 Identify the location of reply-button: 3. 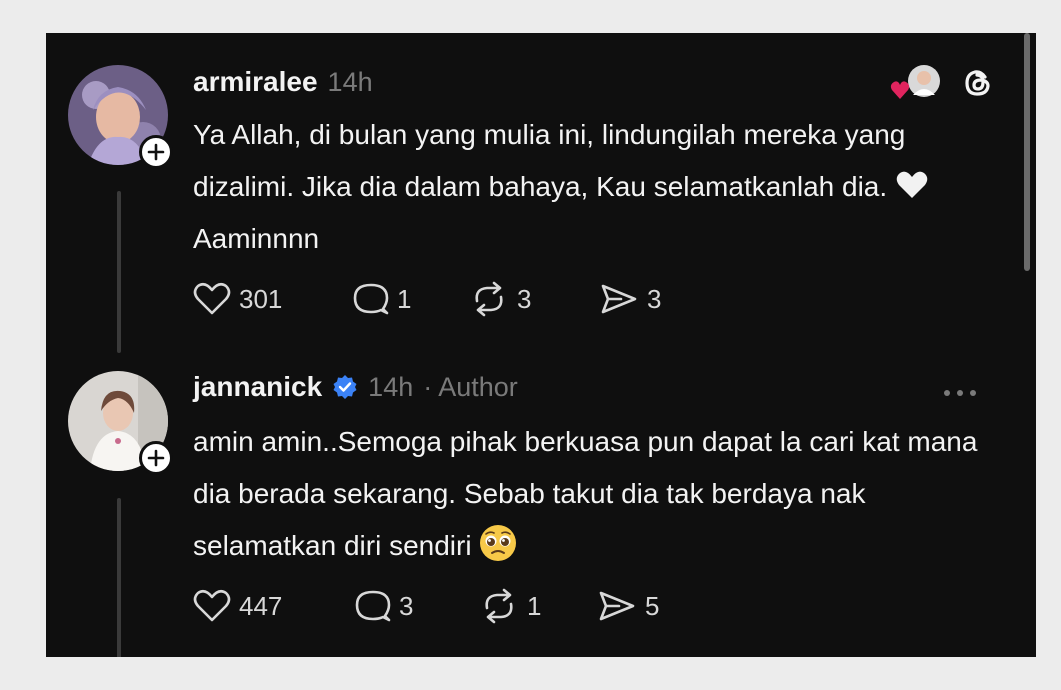
(416, 606).